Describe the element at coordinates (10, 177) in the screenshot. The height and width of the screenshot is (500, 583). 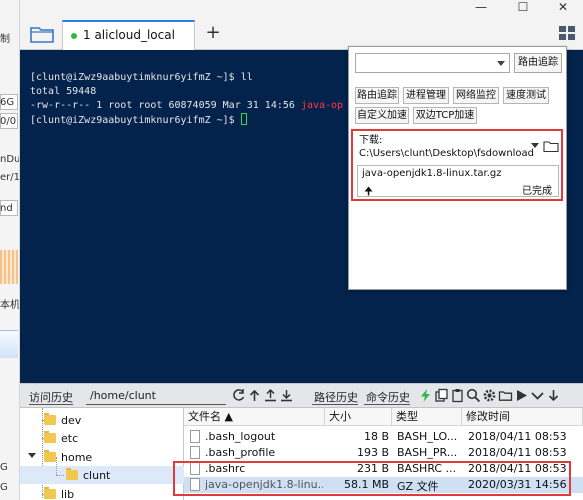
I see `background-fragment: er/1` at that location.